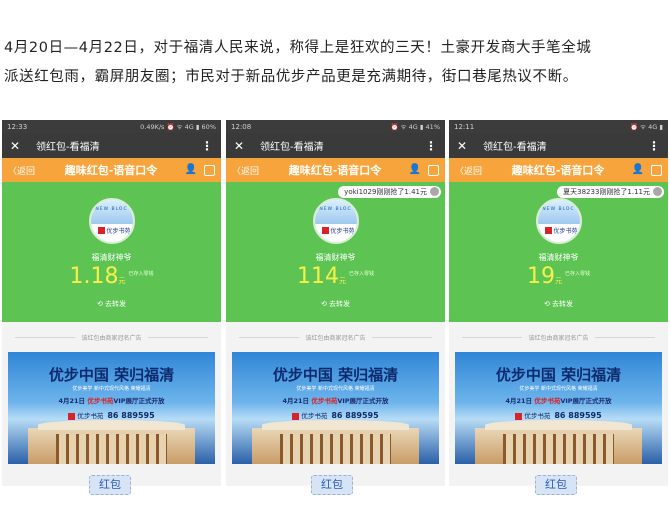  What do you see at coordinates (558, 276) in the screenshot?
I see `amount-display: 19元已存入零钱` at bounding box center [558, 276].